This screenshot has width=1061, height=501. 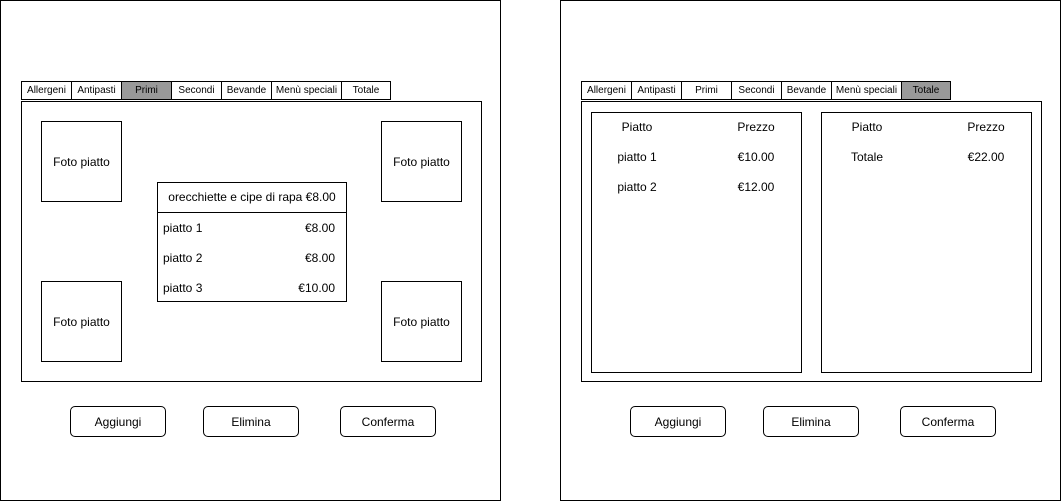 What do you see at coordinates (756, 187) in the screenshot?
I see `order-dish-price: €12.00` at bounding box center [756, 187].